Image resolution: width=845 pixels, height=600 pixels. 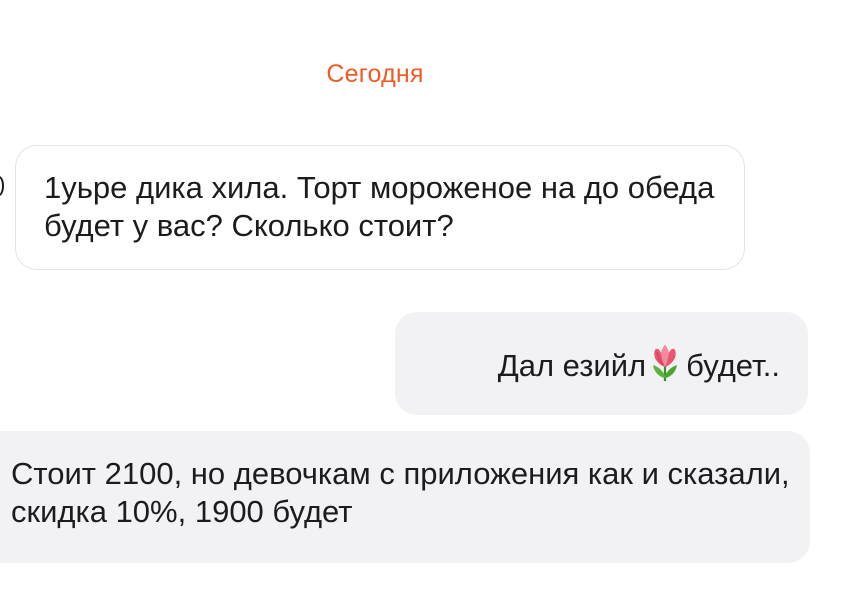 I want to click on date-divider: Сегодня, so click(x=375, y=74).